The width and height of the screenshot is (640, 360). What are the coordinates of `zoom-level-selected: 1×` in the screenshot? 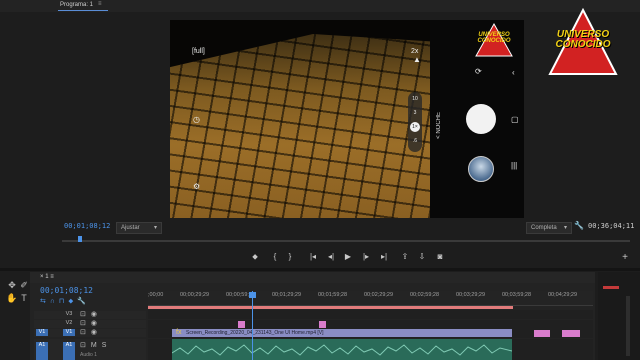 It's located at (415, 127).